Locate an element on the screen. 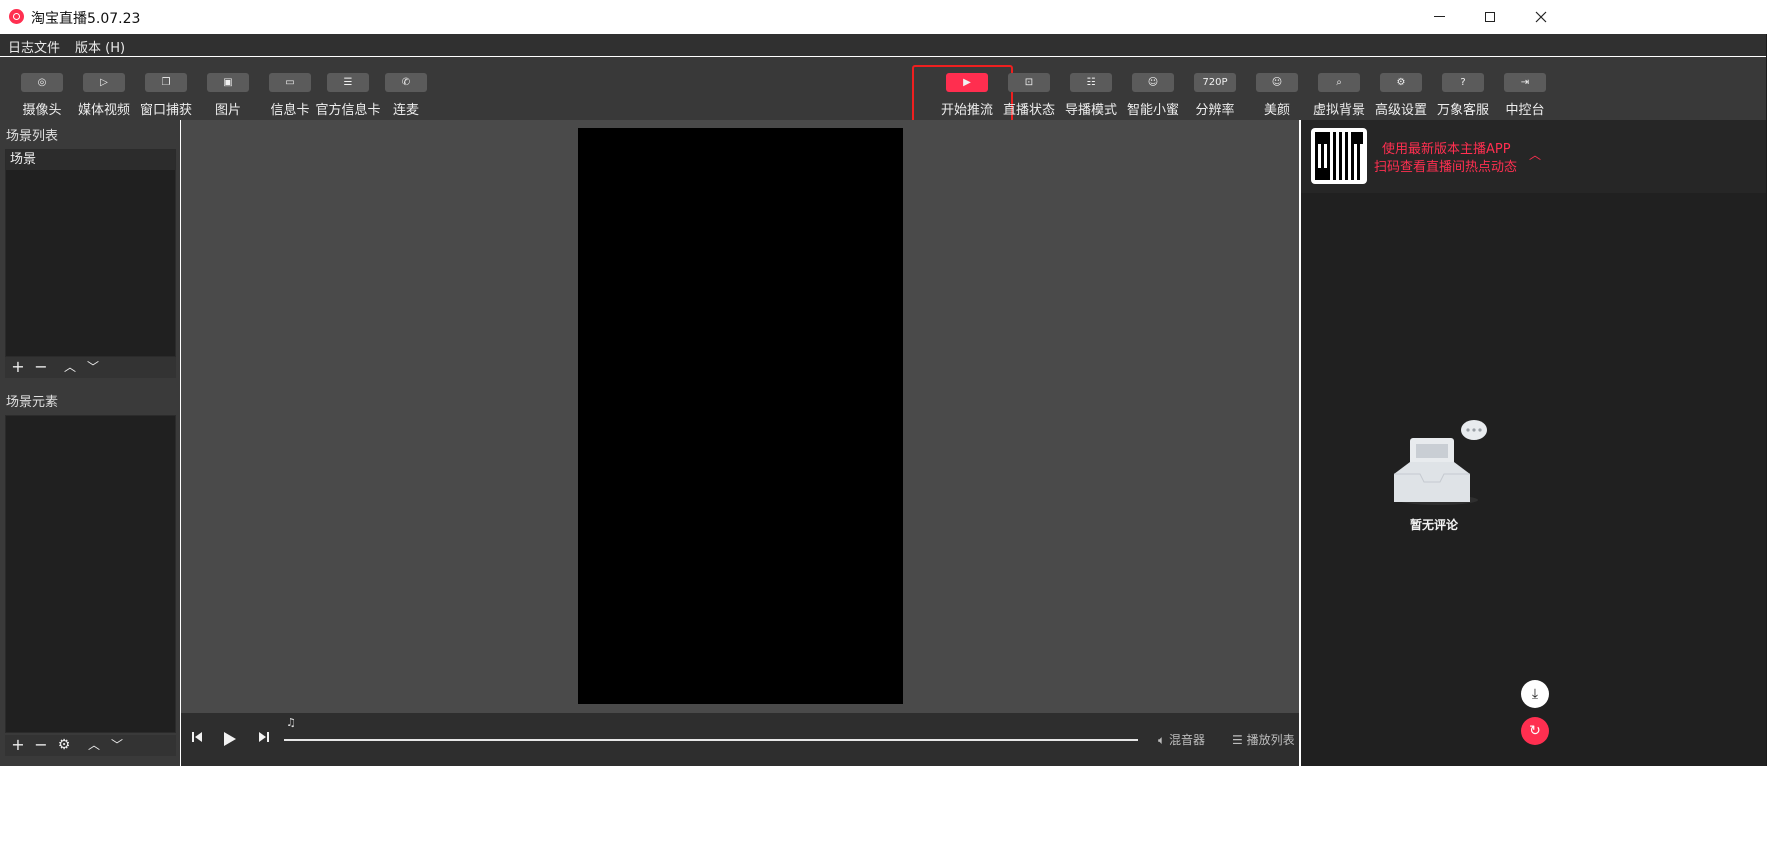 The image size is (1767, 866). close-button is located at coordinates (1541, 16).